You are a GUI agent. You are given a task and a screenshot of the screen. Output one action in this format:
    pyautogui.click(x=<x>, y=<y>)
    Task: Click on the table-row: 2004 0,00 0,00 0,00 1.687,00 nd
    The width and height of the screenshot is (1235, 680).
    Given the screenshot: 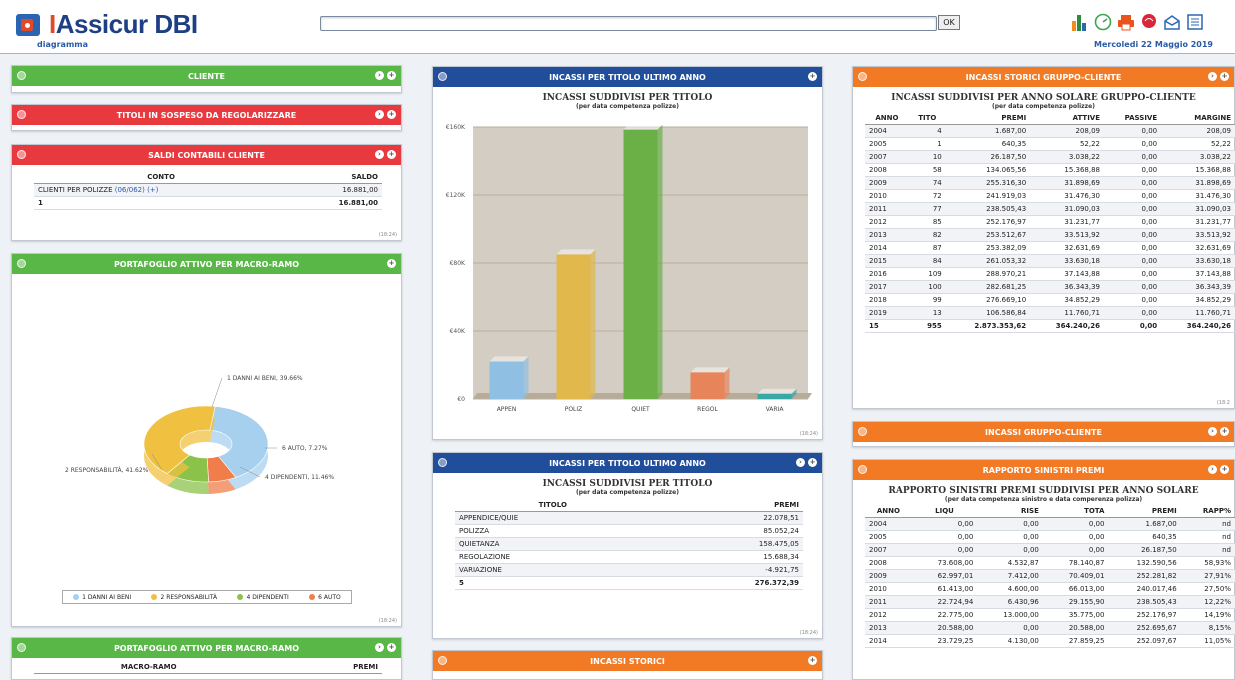 What is the action you would take?
    pyautogui.click(x=1050, y=524)
    